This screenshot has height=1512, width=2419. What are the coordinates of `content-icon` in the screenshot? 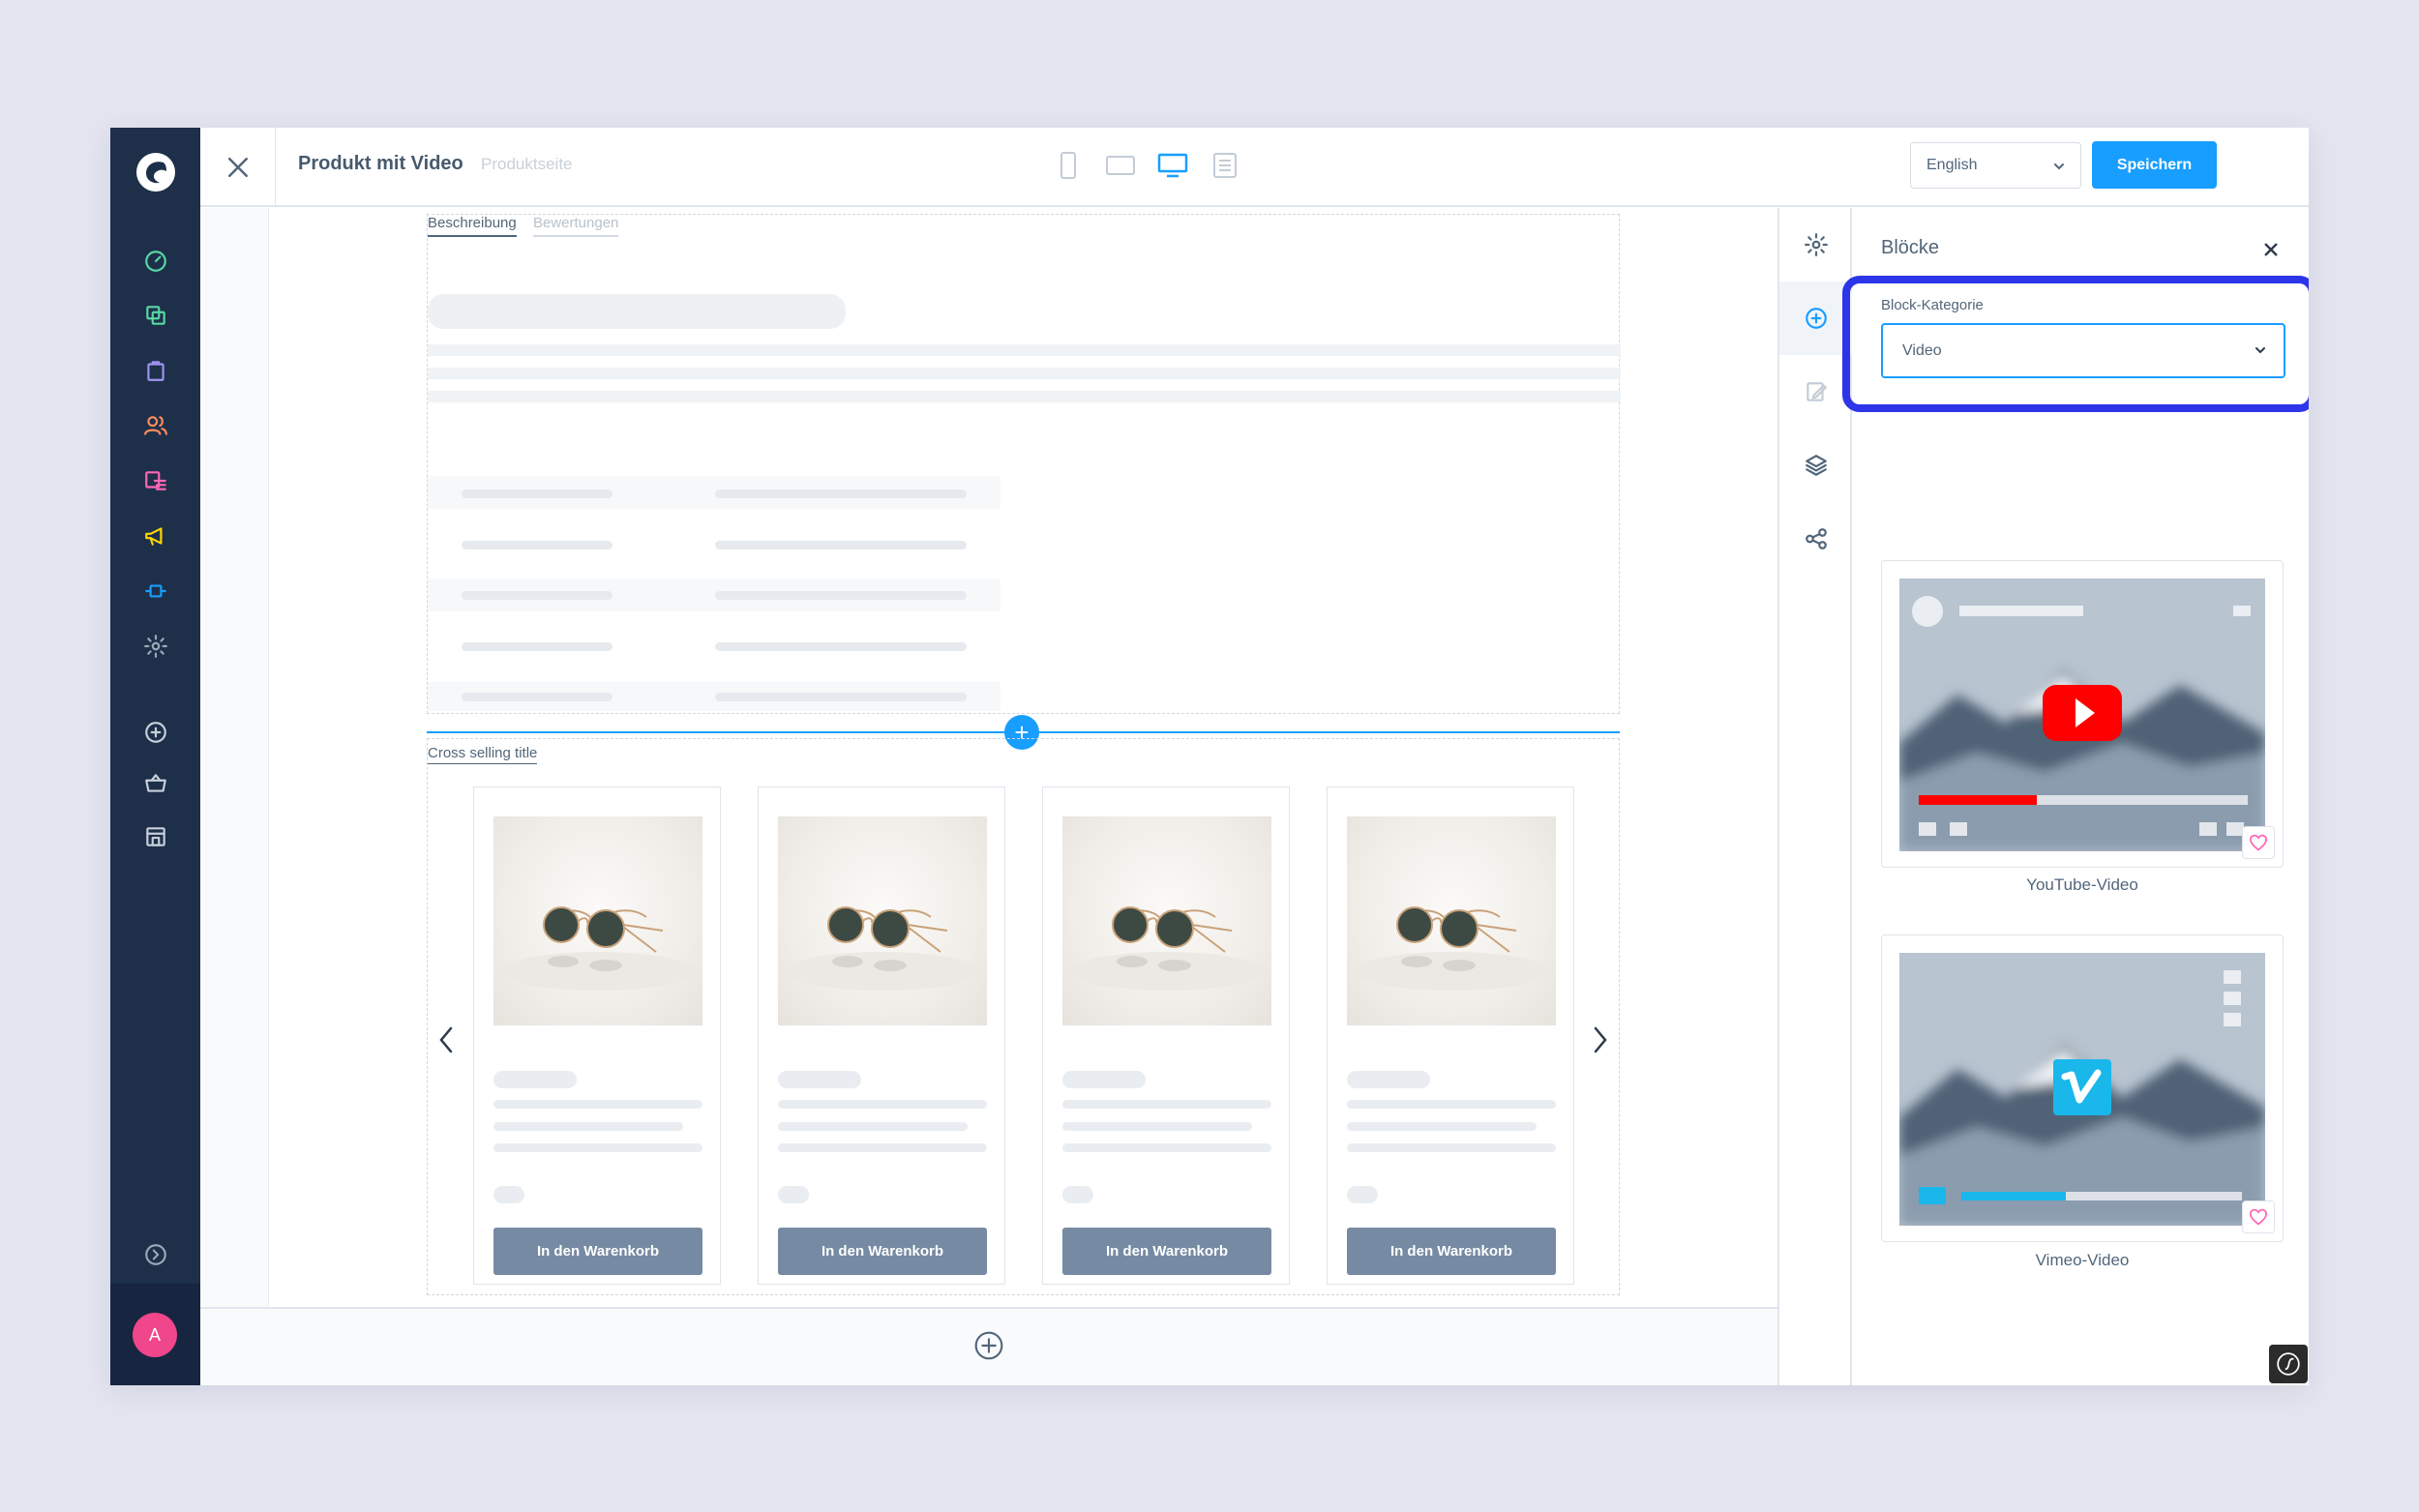 It's located at (156, 481).